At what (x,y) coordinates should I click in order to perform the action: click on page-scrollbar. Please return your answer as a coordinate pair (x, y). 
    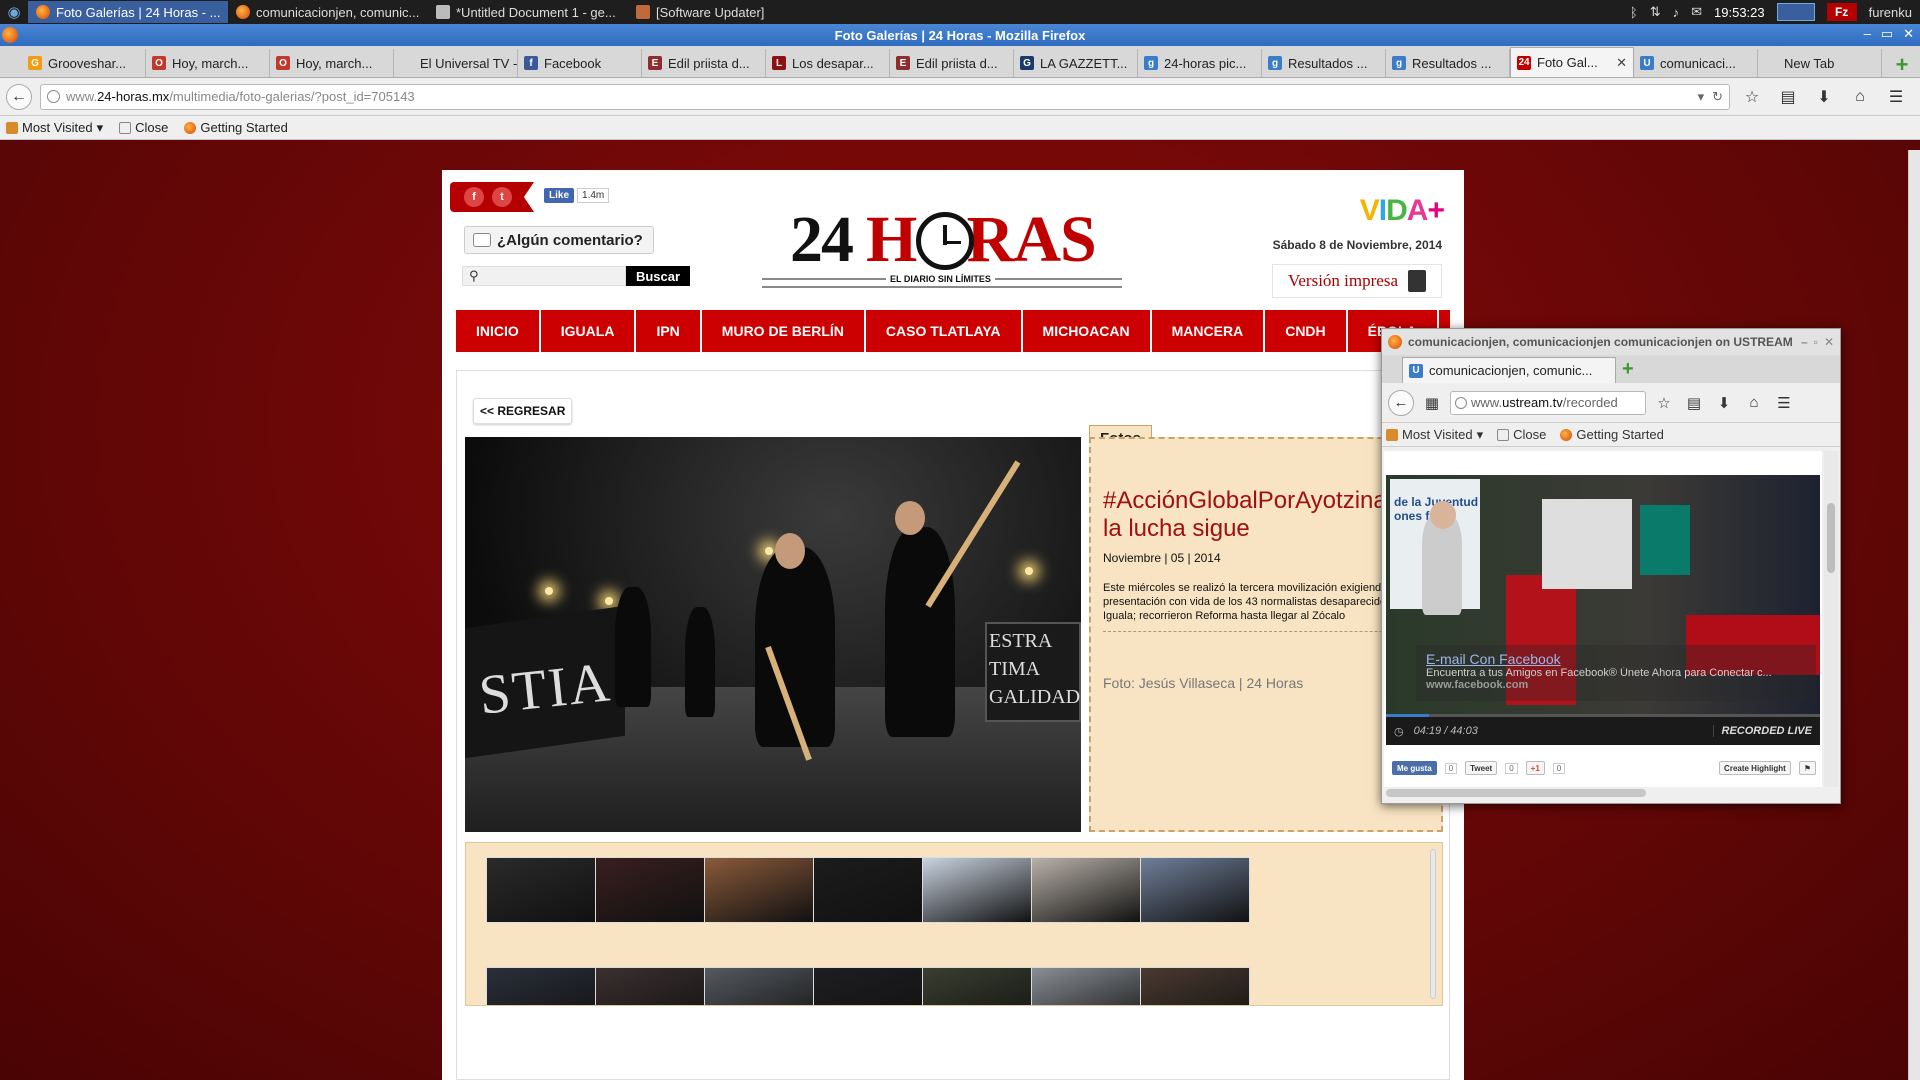
    Looking at the image, I should click on (1914, 615).